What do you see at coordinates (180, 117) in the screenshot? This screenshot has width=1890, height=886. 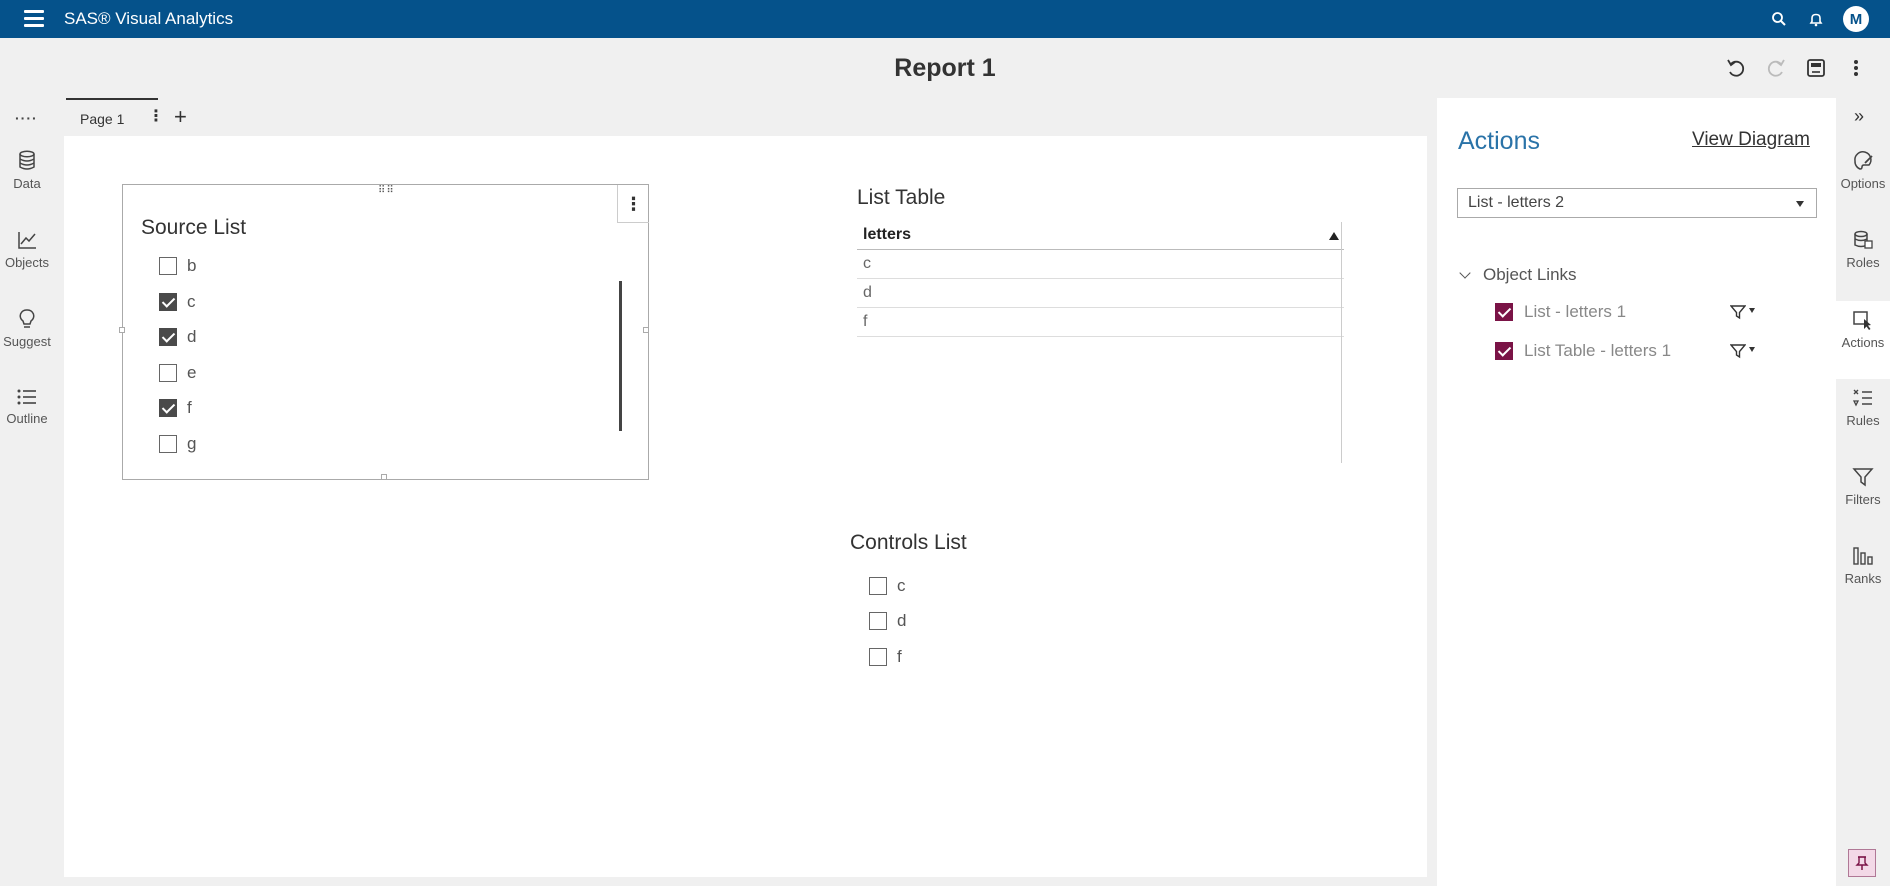 I see `add-page-button: +` at bounding box center [180, 117].